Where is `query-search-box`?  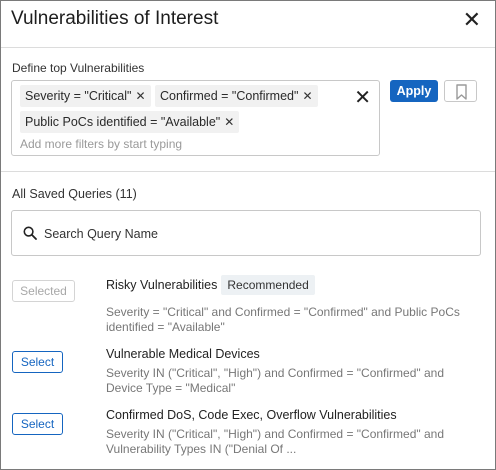 query-search-box is located at coordinates (246, 233).